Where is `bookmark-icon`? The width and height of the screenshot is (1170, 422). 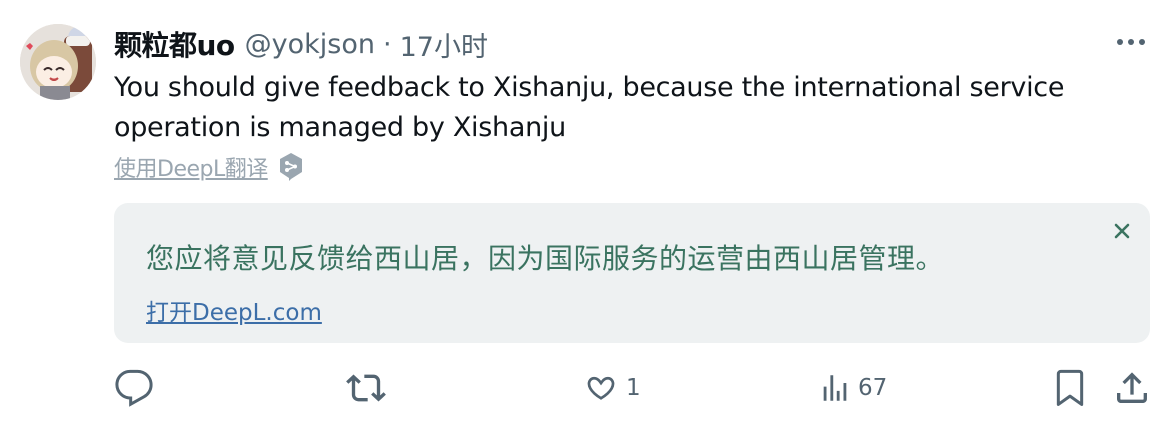 bookmark-icon is located at coordinates (1070, 387).